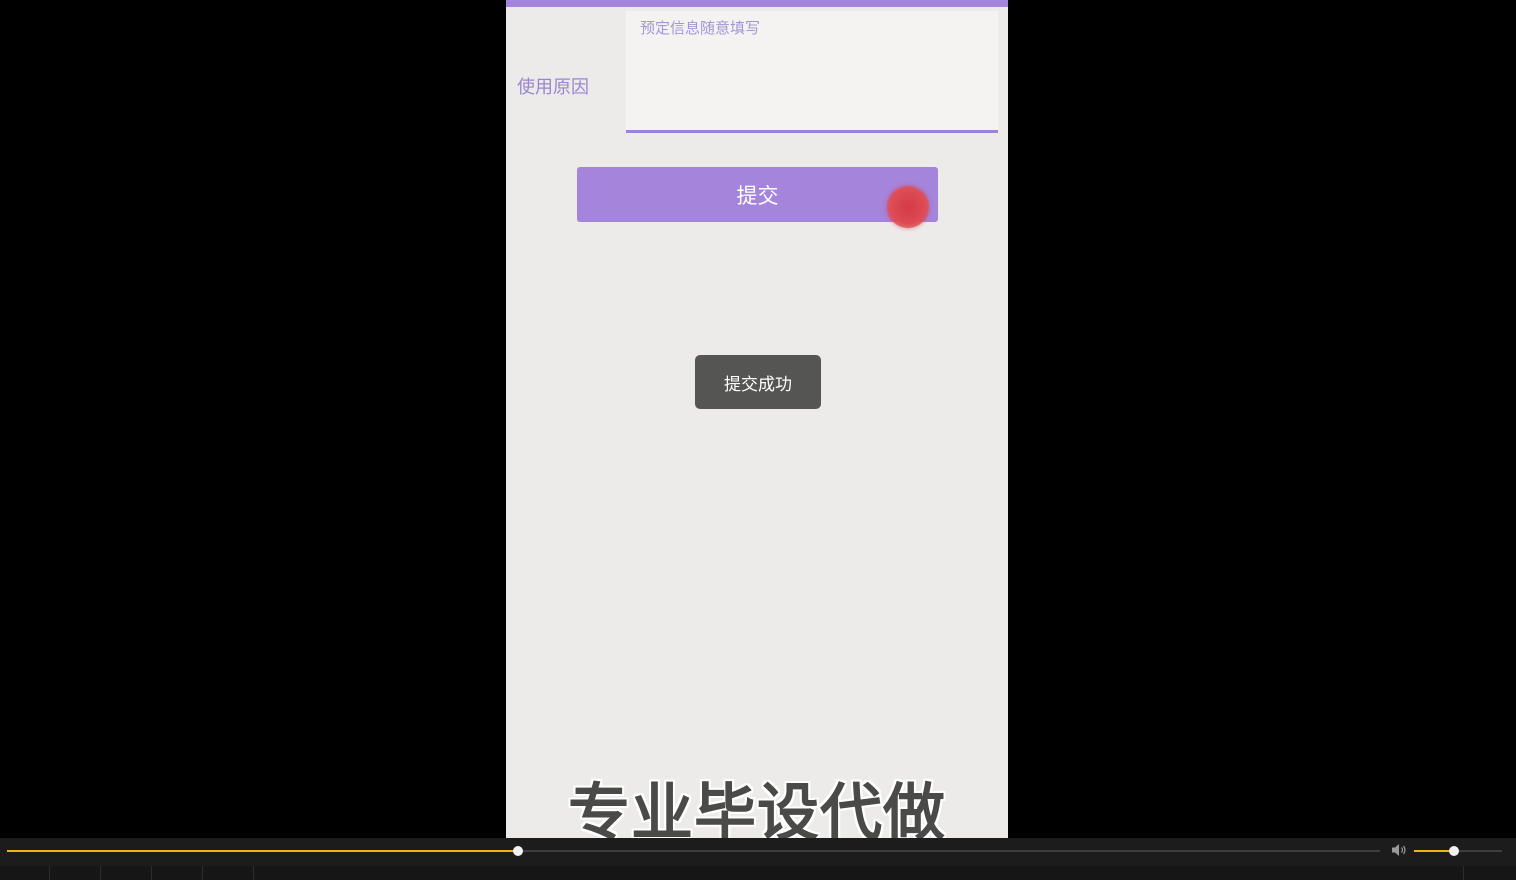 Image resolution: width=1516 pixels, height=880 pixels. I want to click on speaker-icon, so click(1400, 851).